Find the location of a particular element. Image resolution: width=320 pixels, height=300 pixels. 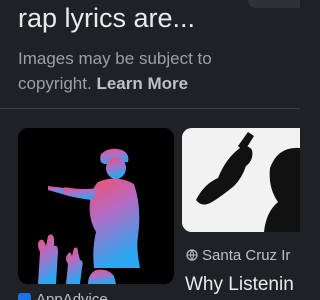

result-source-1-label: AppAdvice is located at coordinates (72, 295).